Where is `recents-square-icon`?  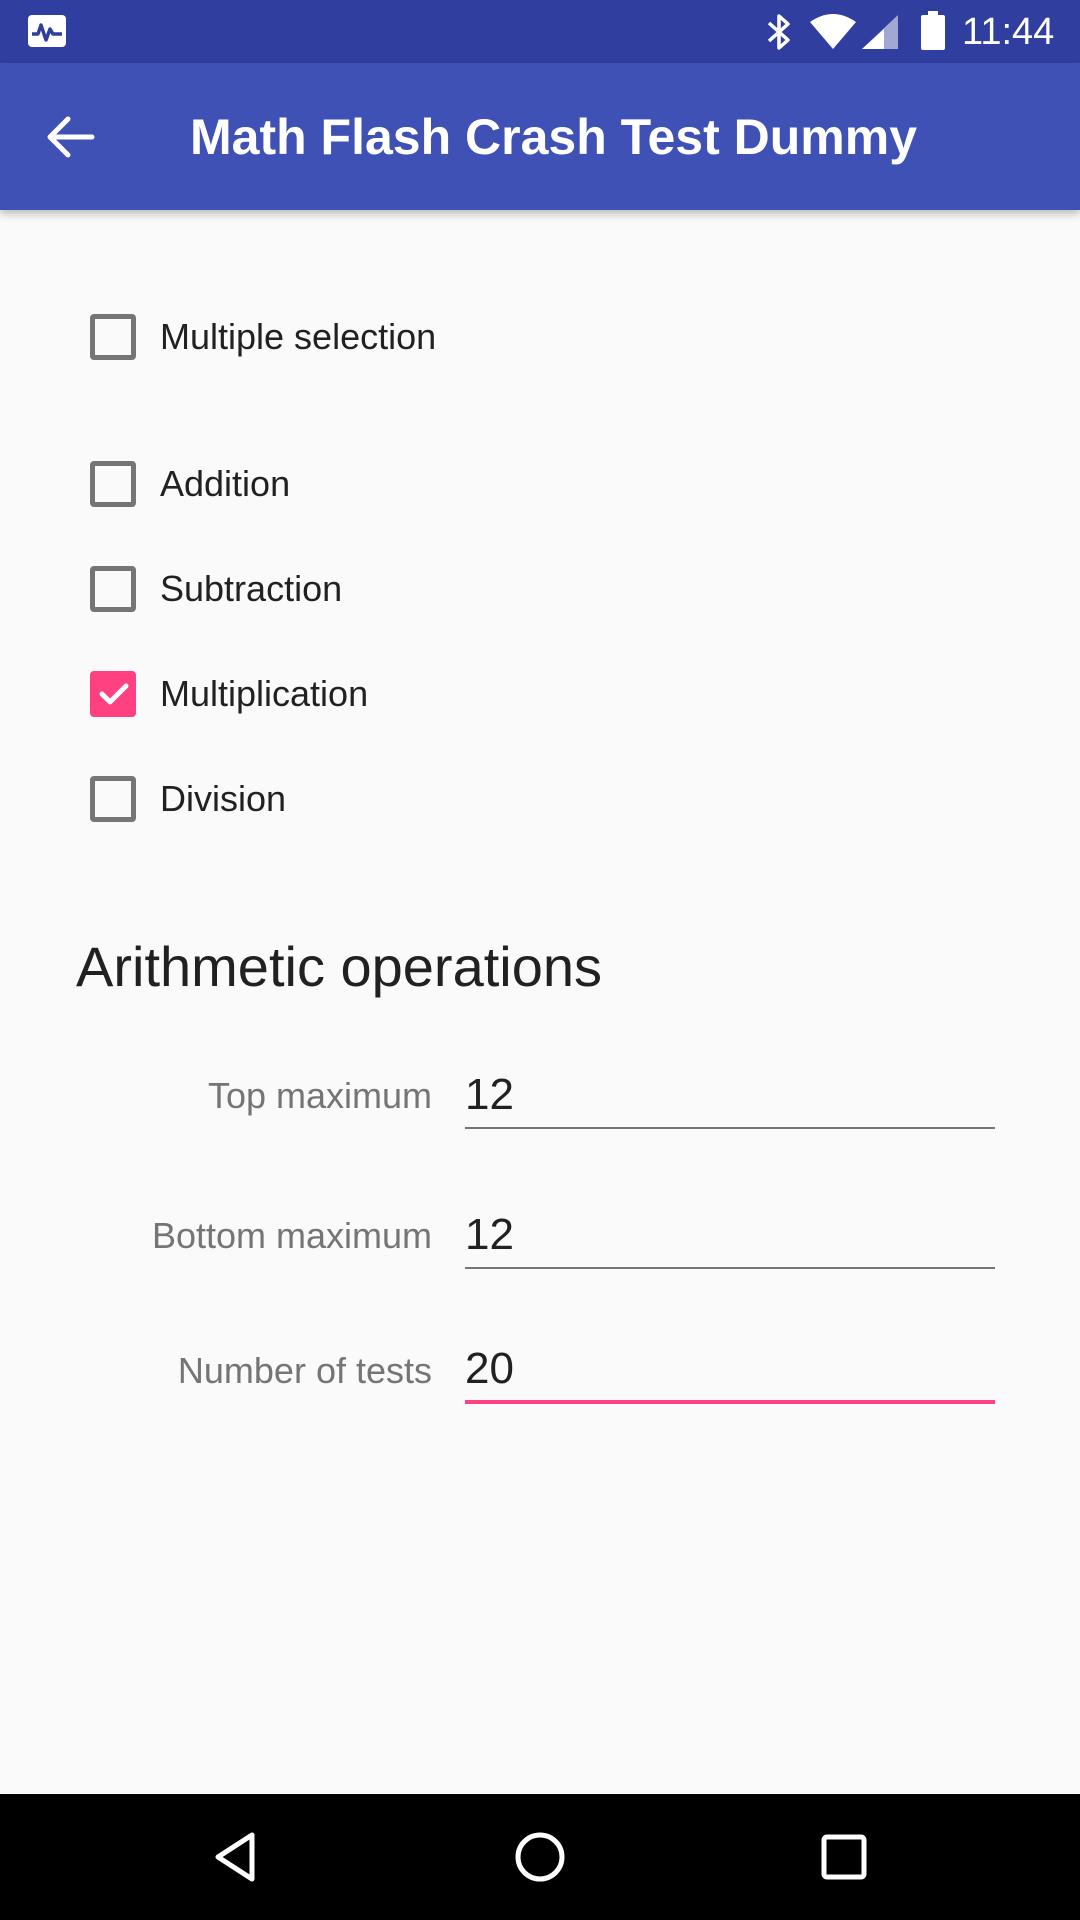
recents-square-icon is located at coordinates (844, 1857).